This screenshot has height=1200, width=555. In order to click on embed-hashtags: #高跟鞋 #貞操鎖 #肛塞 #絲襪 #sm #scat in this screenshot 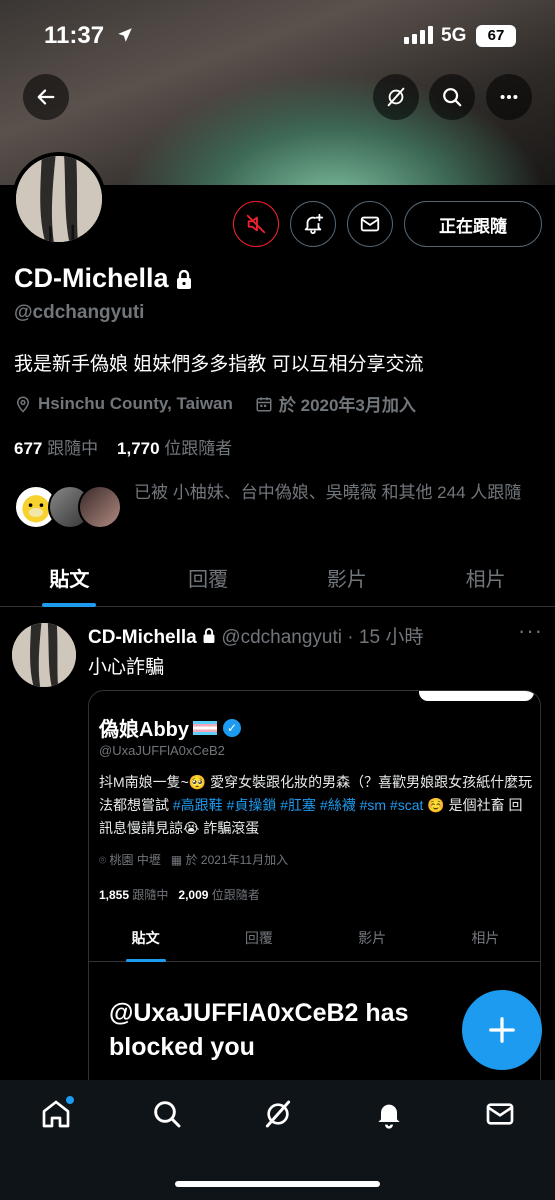, I will do `click(298, 805)`.